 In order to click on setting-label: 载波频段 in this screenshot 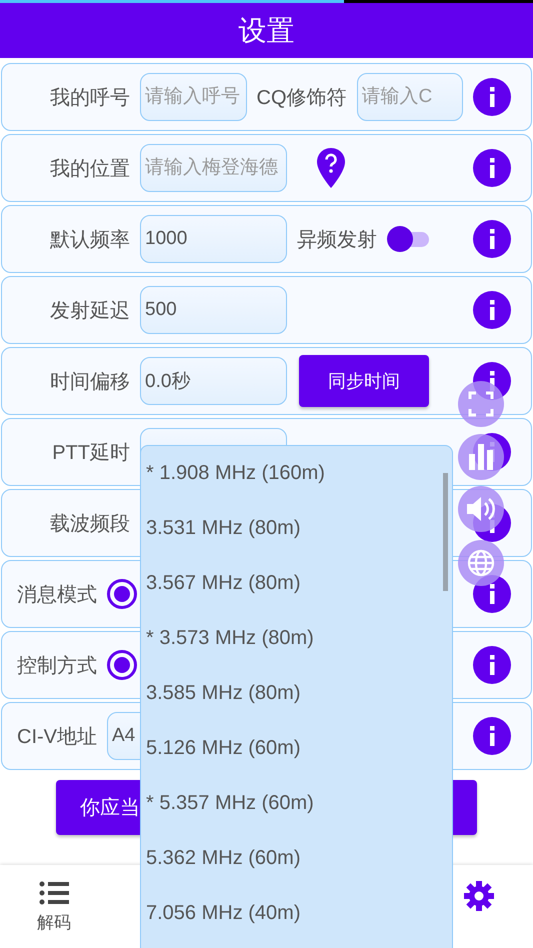, I will do `click(89, 524)`.